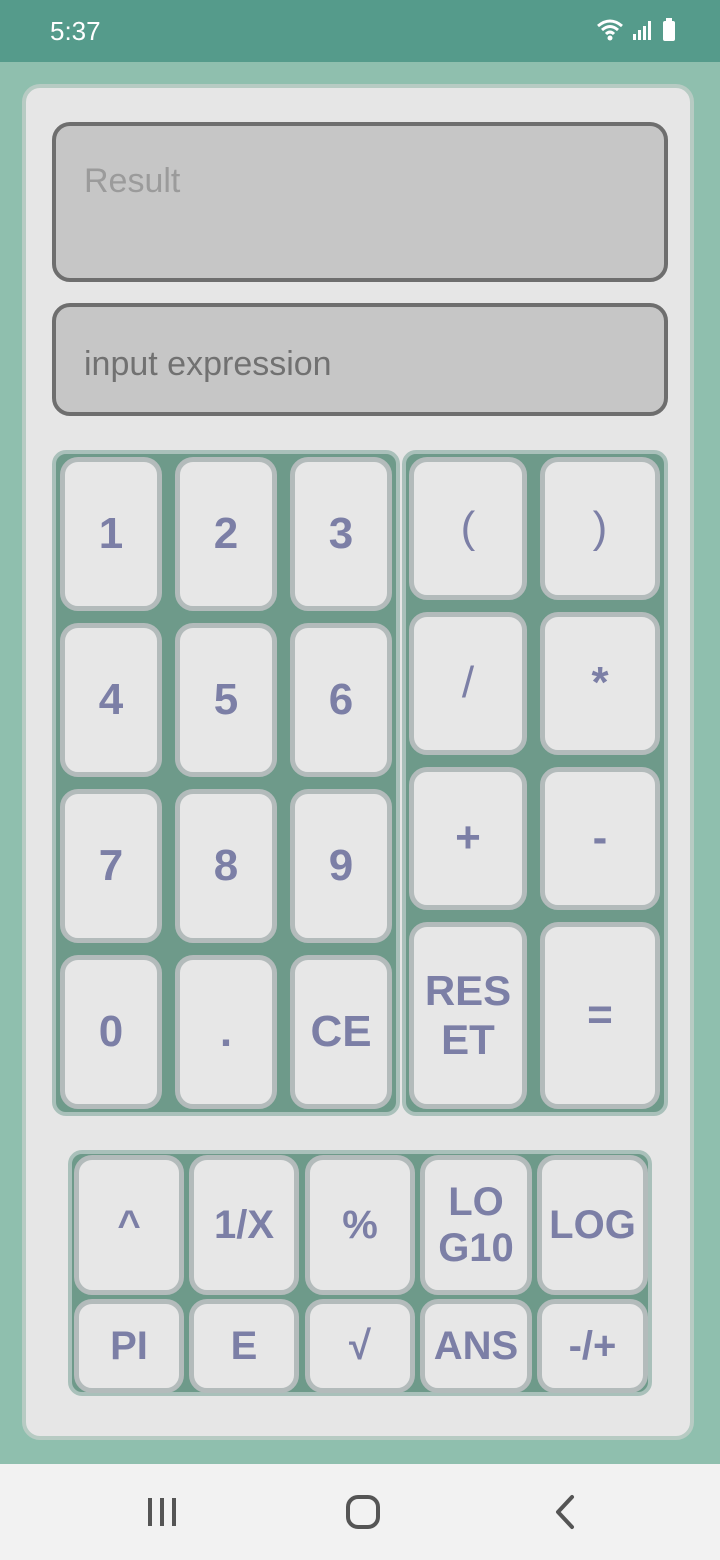  Describe the element at coordinates (360, 31) in the screenshot. I see `status-bar: 5:37` at that location.